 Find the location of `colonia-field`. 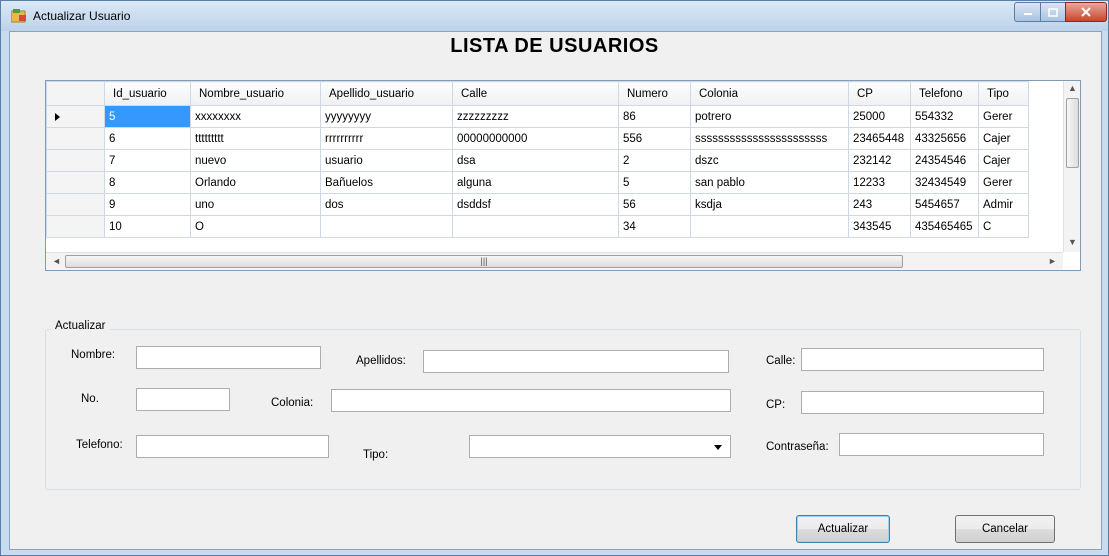

colonia-field is located at coordinates (531, 400).